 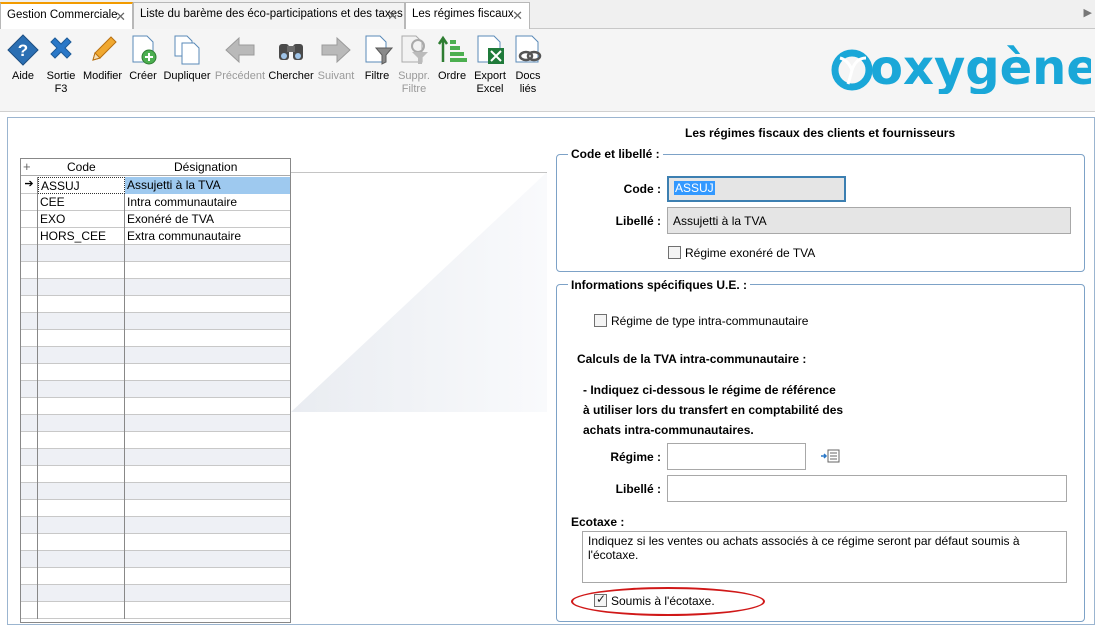 What do you see at coordinates (187, 58) in the screenshot?
I see `dupliquer-button: Dupliquer` at bounding box center [187, 58].